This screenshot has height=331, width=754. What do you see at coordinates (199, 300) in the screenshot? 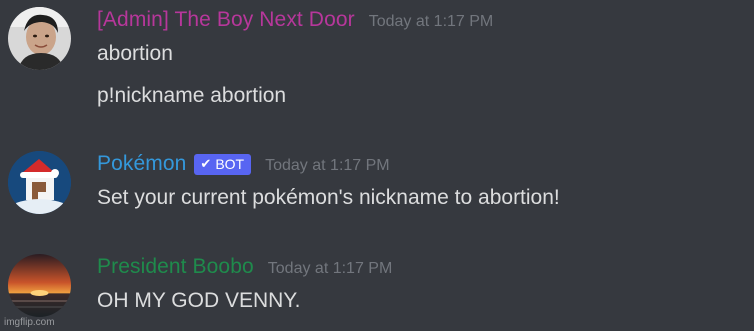
I see `message-text: OH MY GOD VENNY.` at bounding box center [199, 300].